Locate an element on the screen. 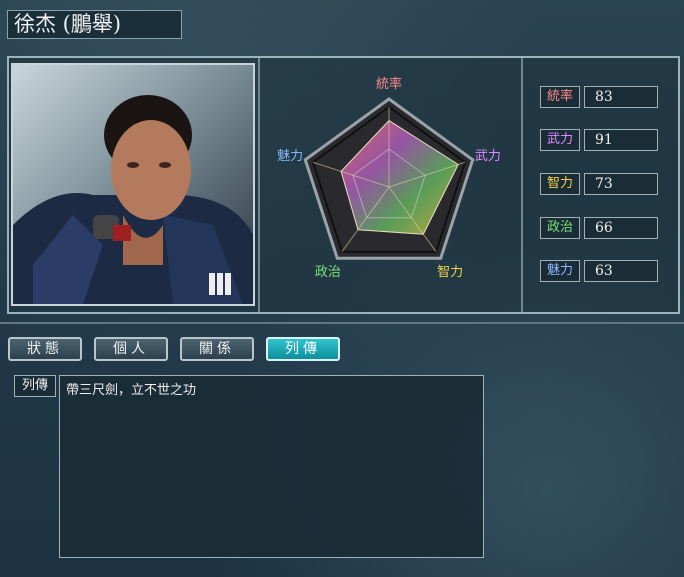 The image size is (684, 577). stat-value: 66 is located at coordinates (621, 228).